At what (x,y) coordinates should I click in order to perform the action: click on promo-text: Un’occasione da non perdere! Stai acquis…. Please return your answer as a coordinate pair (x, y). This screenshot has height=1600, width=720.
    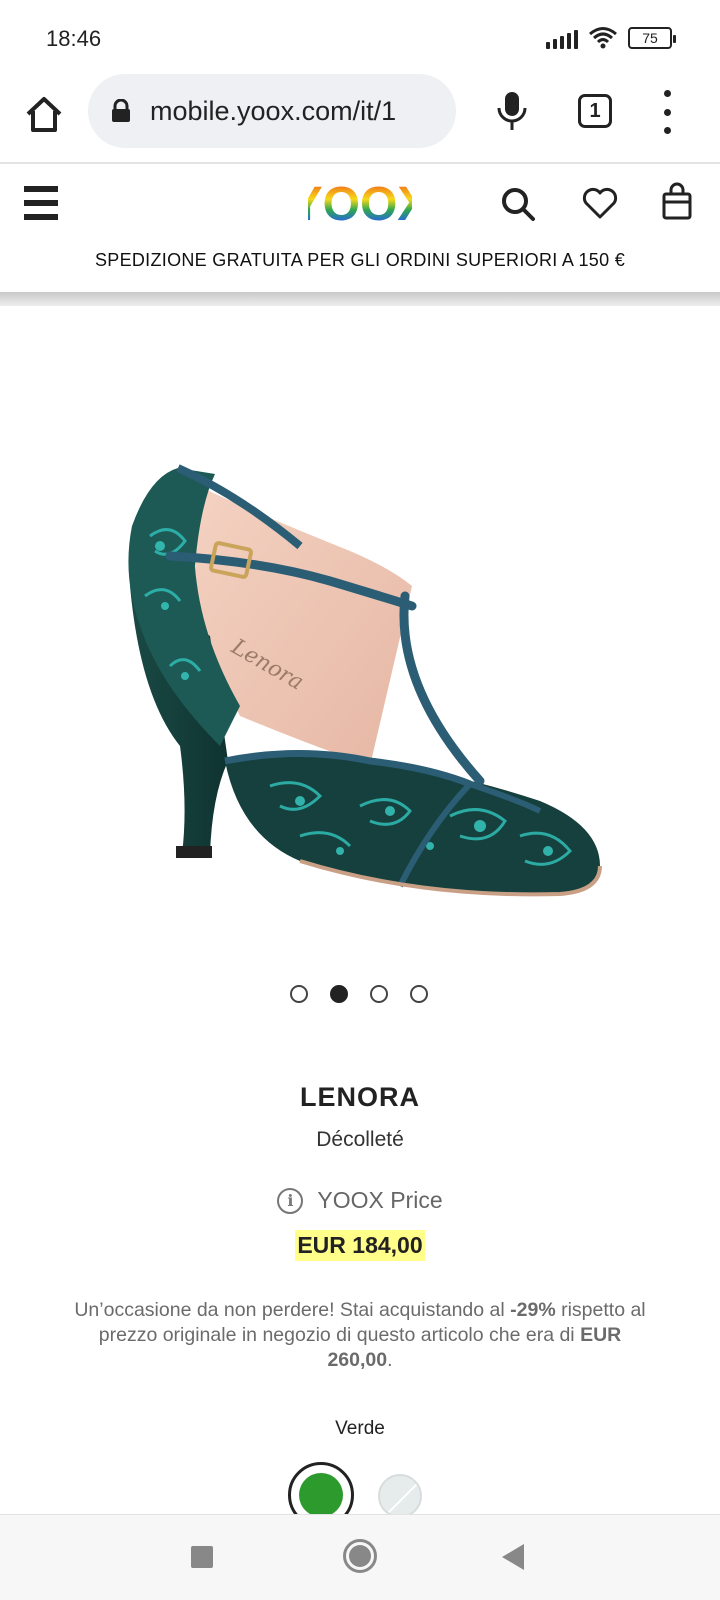
    Looking at the image, I should click on (360, 1335).